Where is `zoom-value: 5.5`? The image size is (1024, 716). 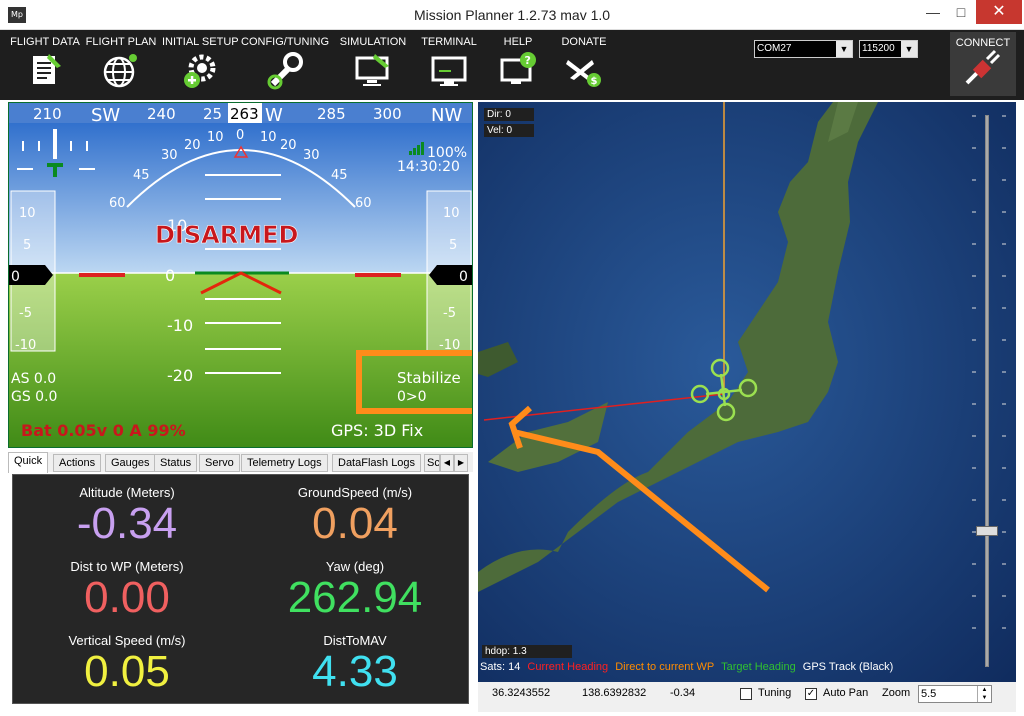 zoom-value: 5.5 is located at coordinates (929, 694).